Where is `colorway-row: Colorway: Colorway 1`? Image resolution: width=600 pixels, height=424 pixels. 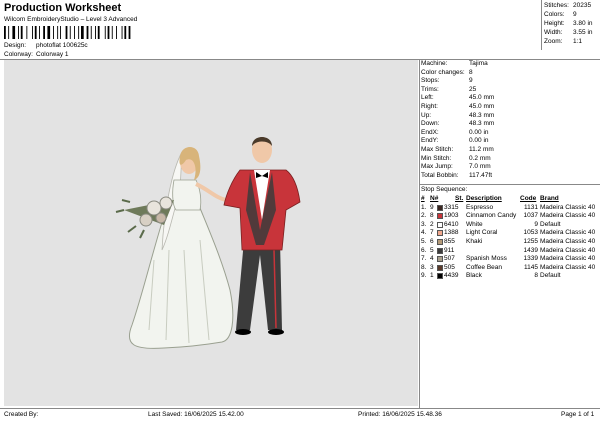
colorway-row: Colorway: Colorway 1 is located at coordinates (36, 54).